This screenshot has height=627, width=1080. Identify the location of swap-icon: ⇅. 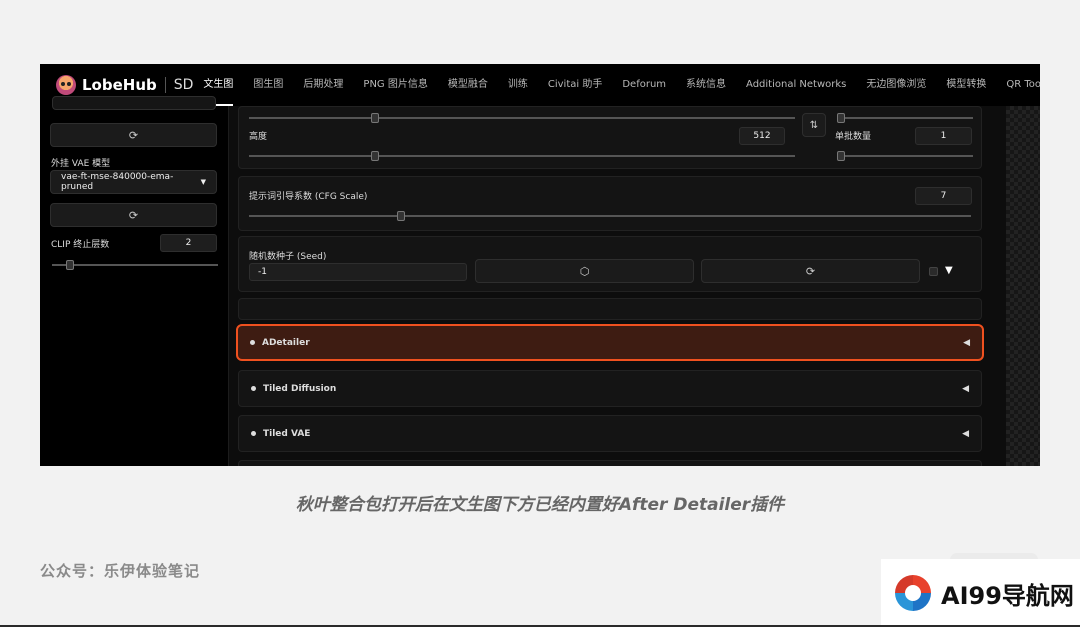
(814, 125).